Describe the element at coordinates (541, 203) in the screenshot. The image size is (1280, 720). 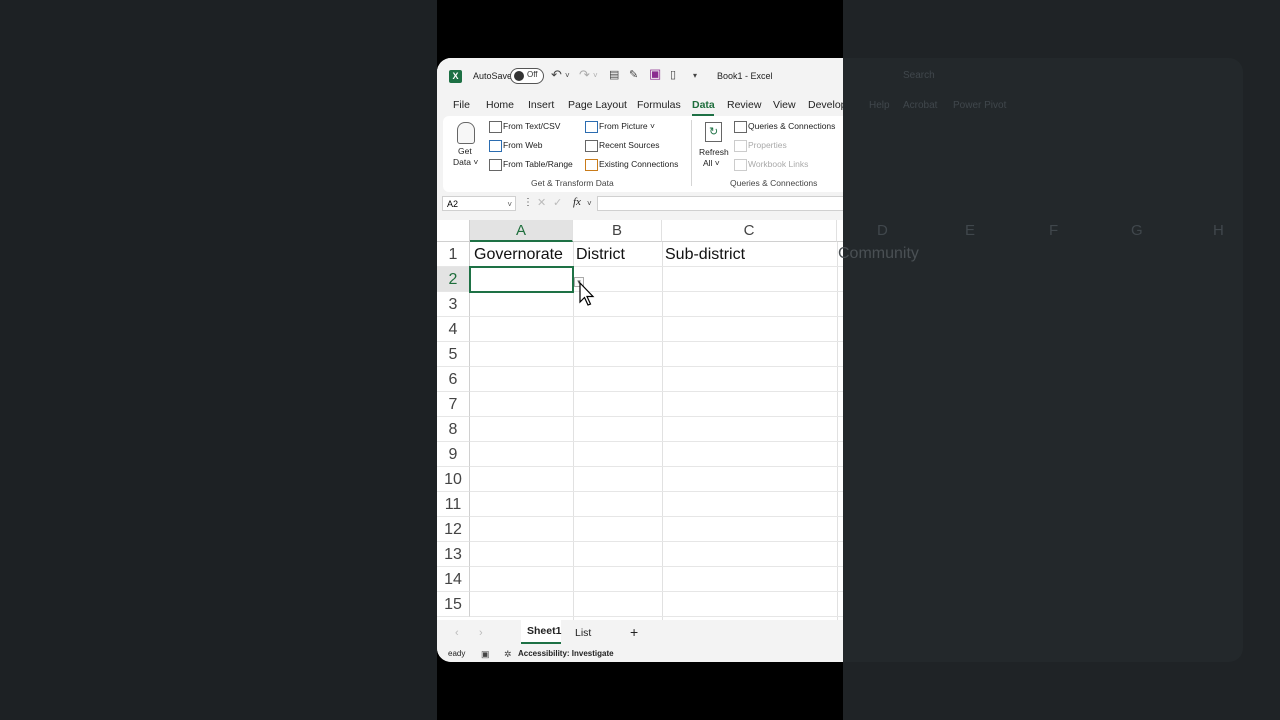
I see `cancel-icon: ✕` at that location.